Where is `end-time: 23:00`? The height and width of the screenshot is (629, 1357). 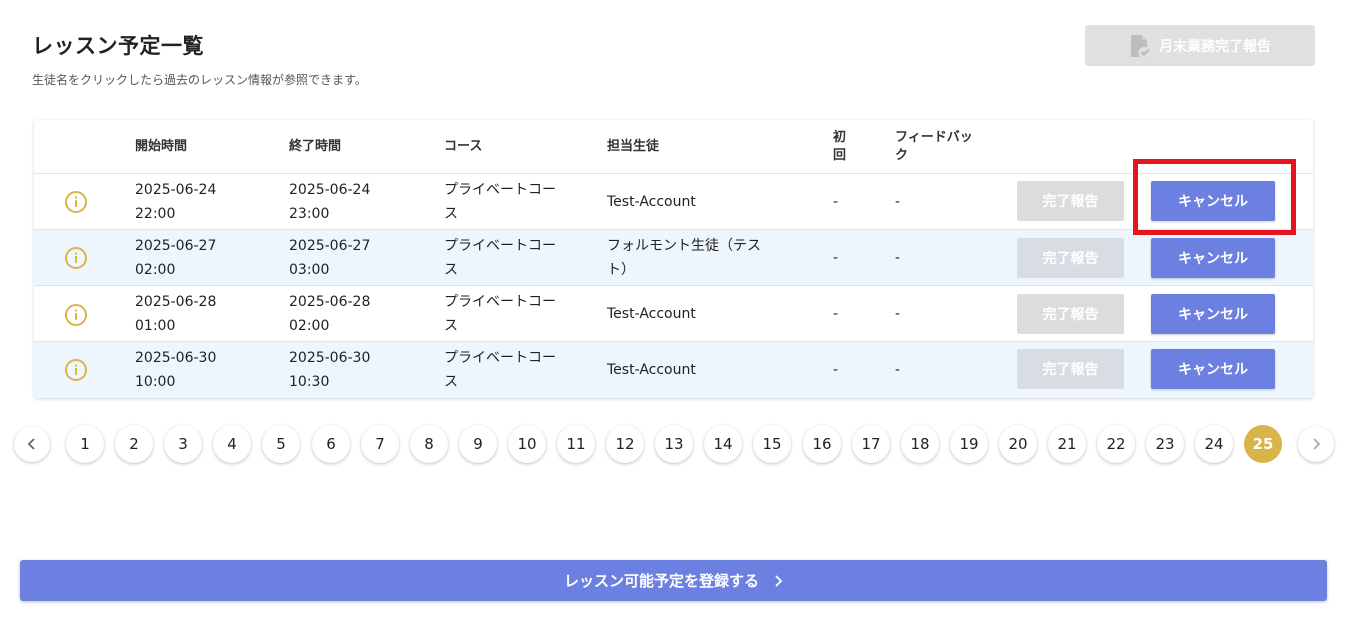 end-time: 23:00 is located at coordinates (309, 214).